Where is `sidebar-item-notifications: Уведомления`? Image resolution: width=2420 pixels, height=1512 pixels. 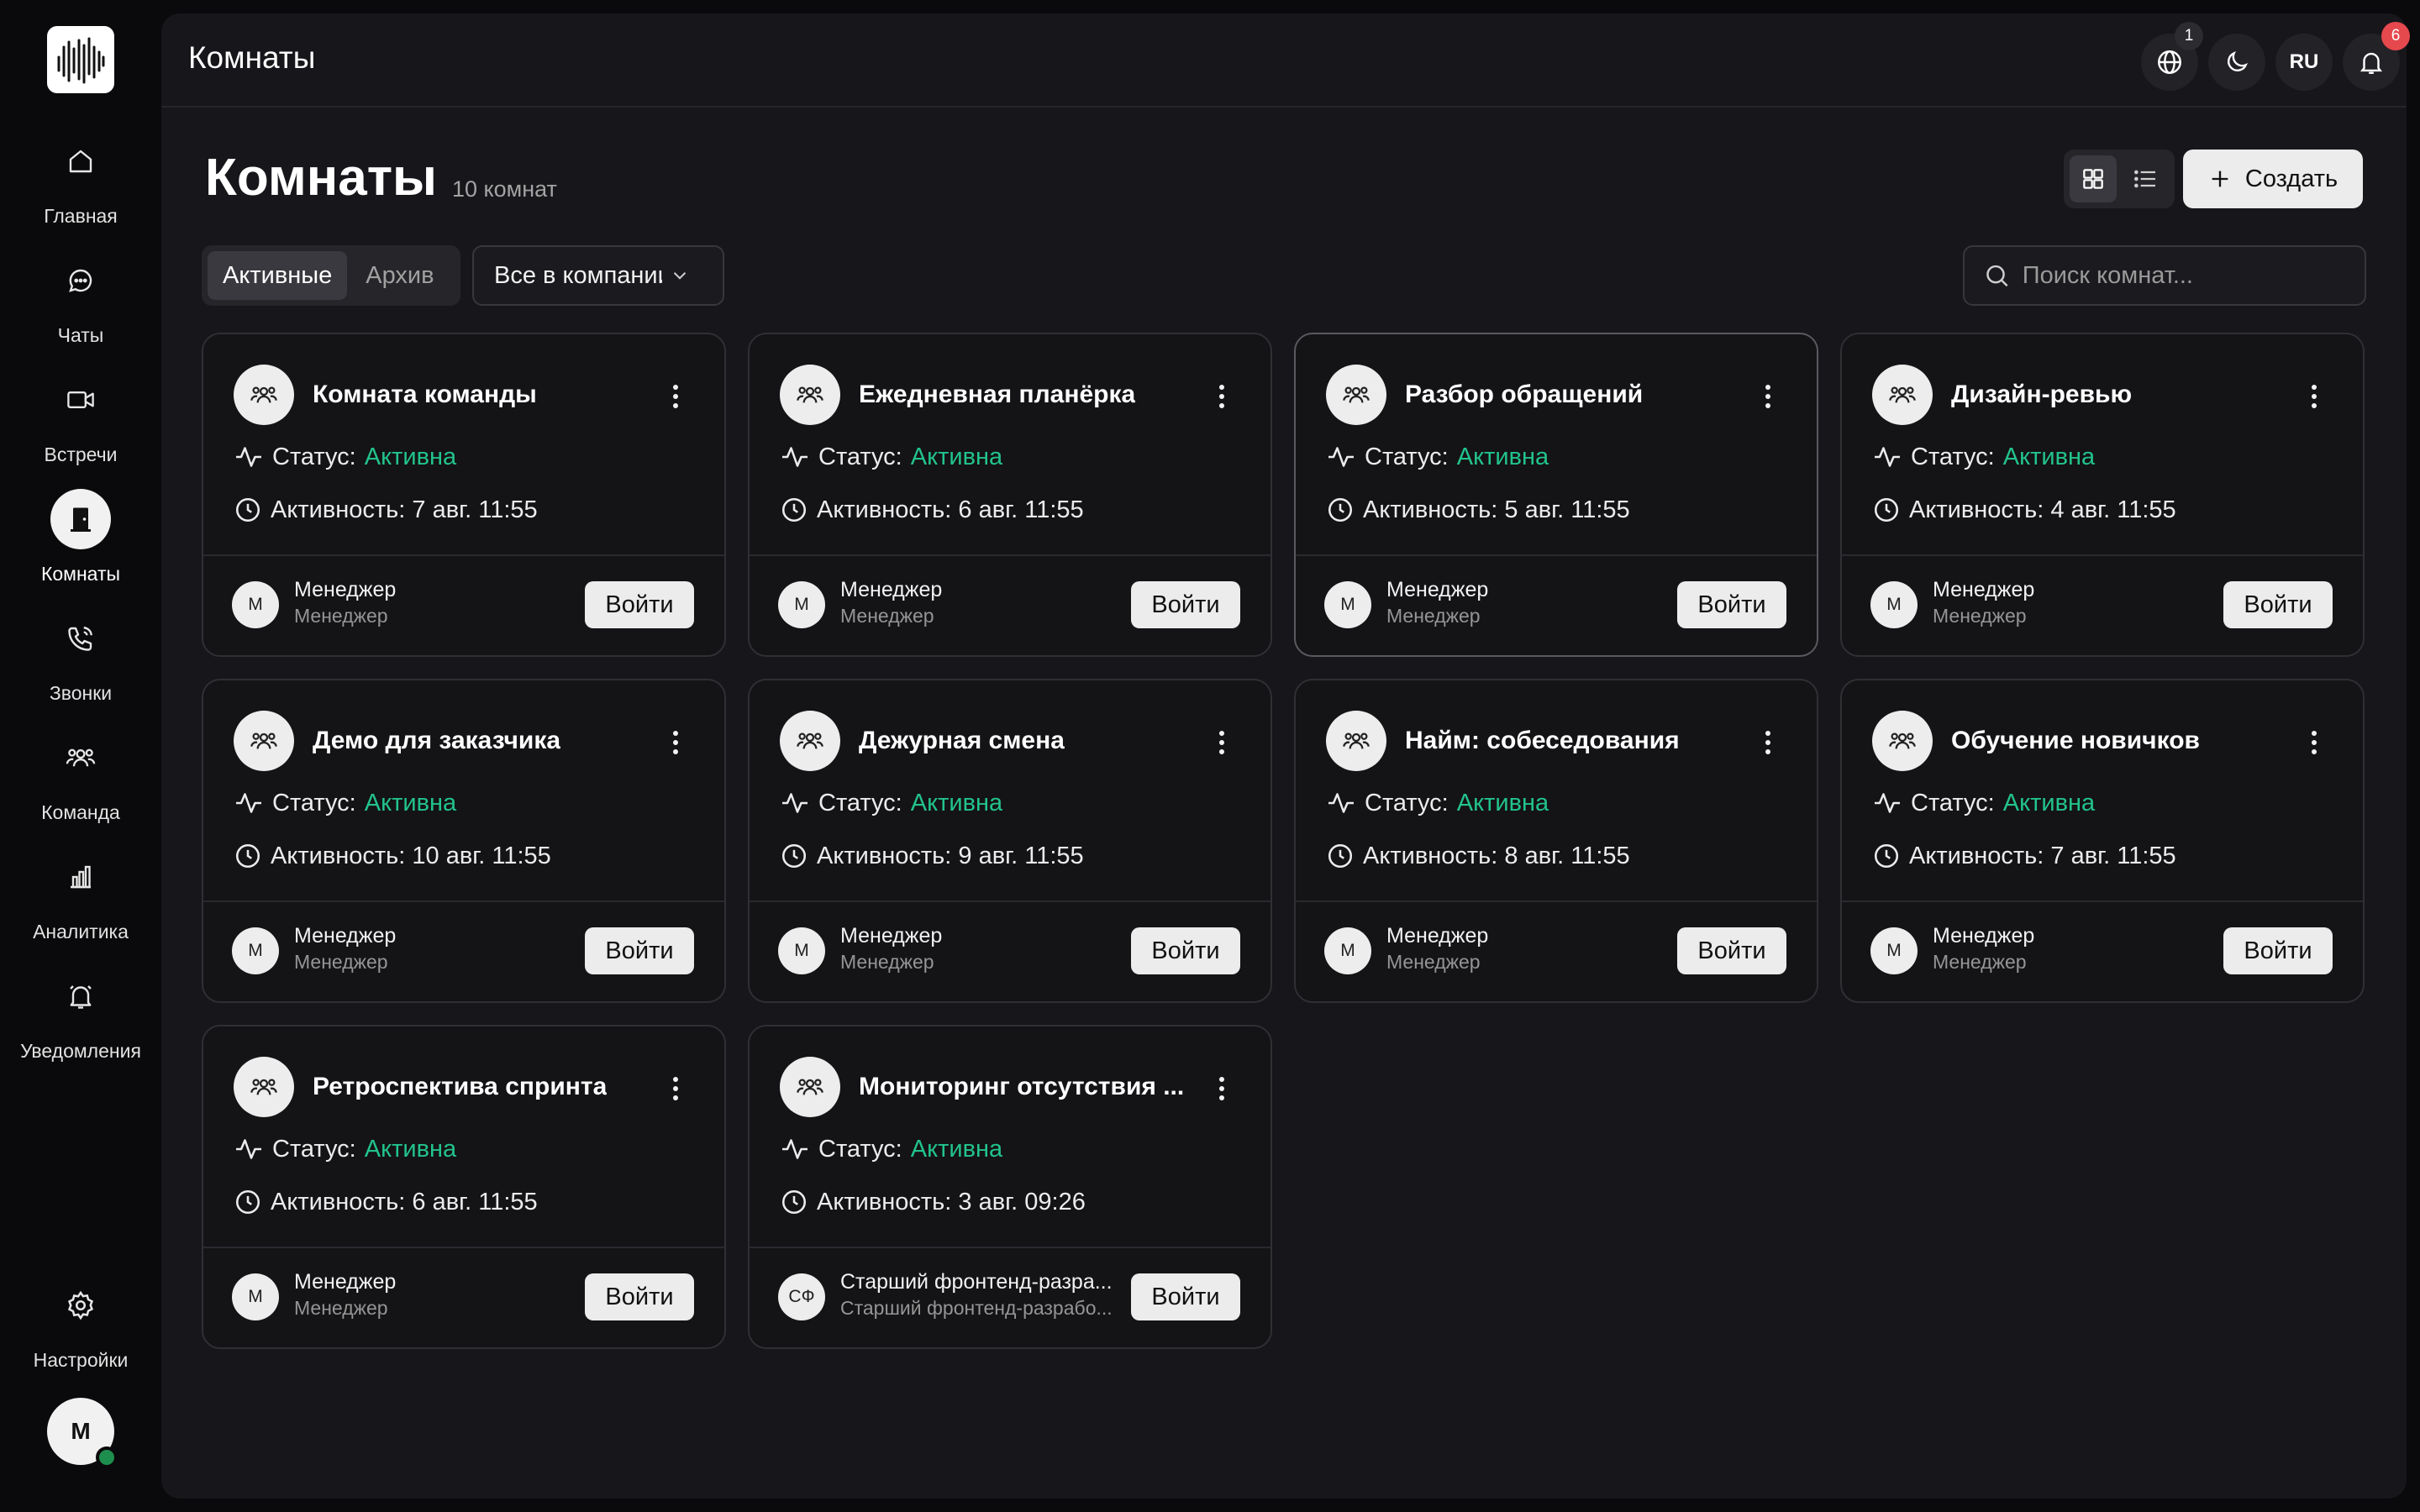 sidebar-item-notifications: Уведомления is located at coordinates (80, 1017).